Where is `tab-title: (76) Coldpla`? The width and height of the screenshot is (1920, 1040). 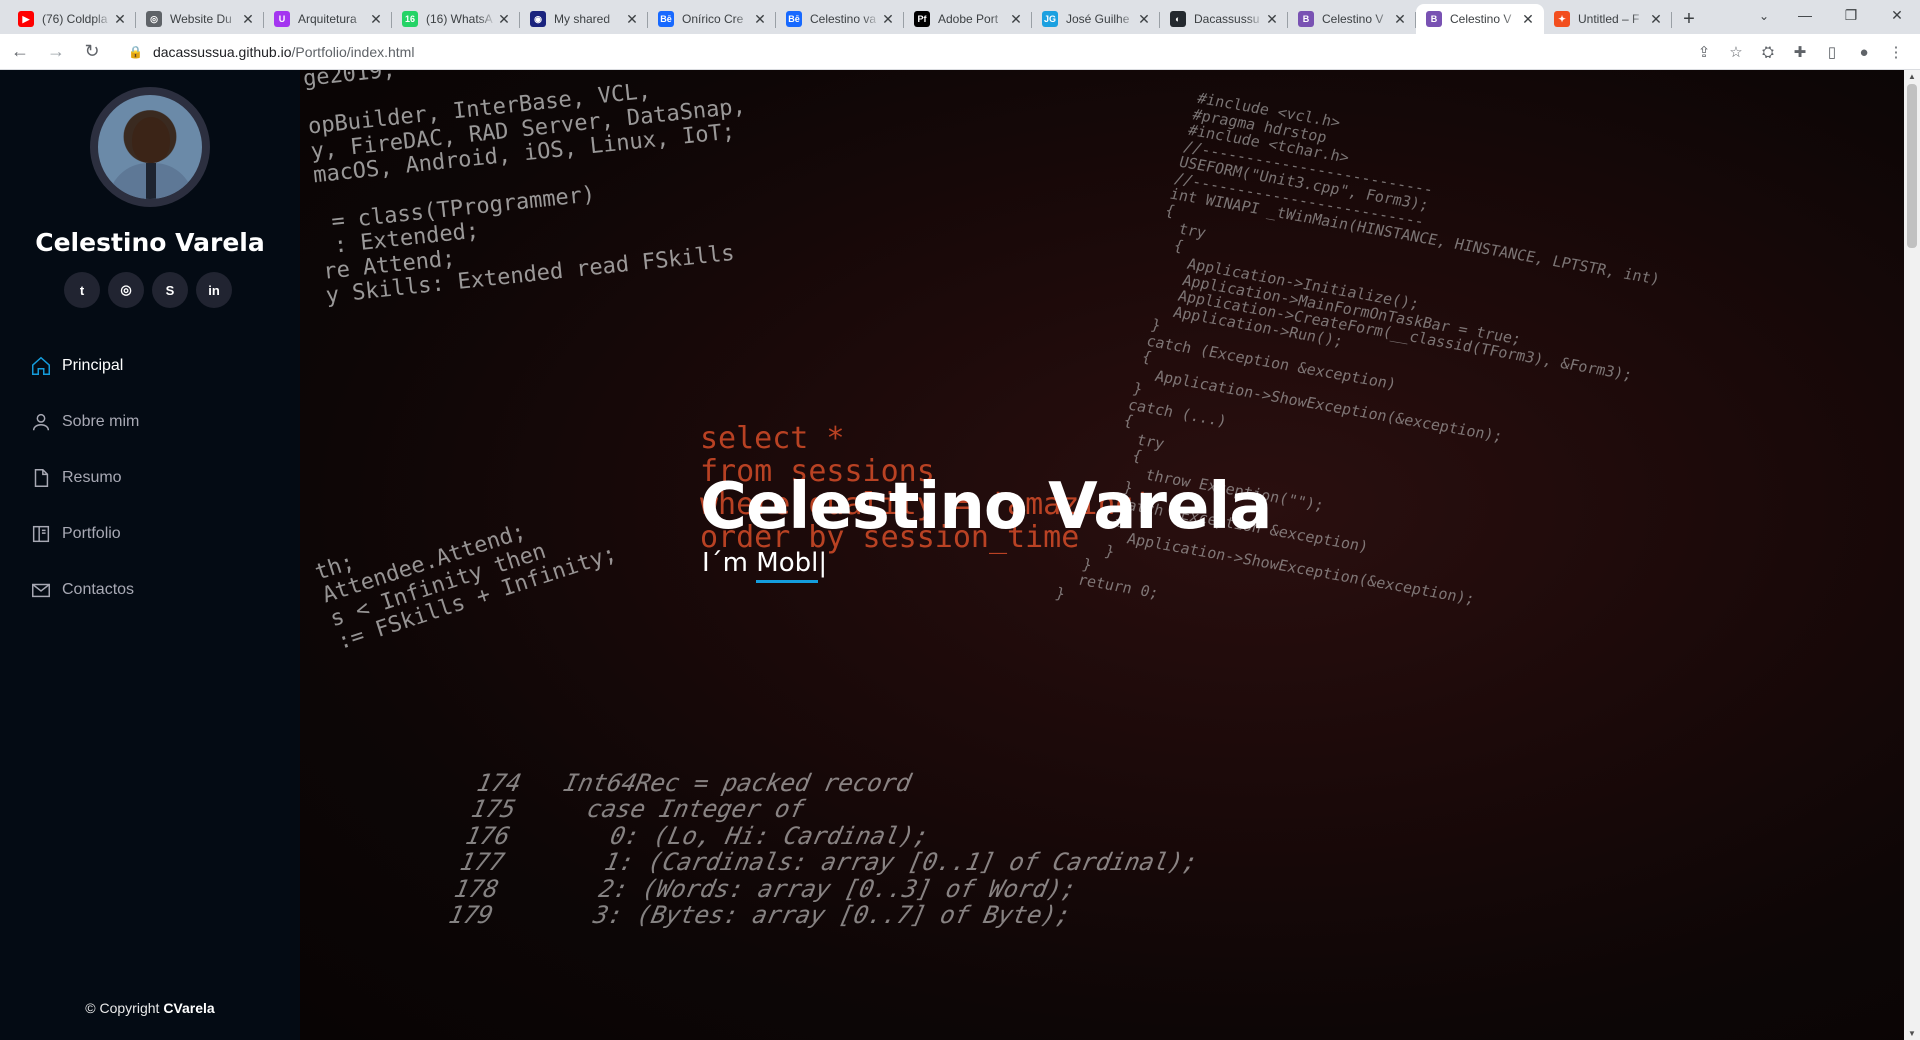 tab-title: (76) Coldpla is located at coordinates (75, 19).